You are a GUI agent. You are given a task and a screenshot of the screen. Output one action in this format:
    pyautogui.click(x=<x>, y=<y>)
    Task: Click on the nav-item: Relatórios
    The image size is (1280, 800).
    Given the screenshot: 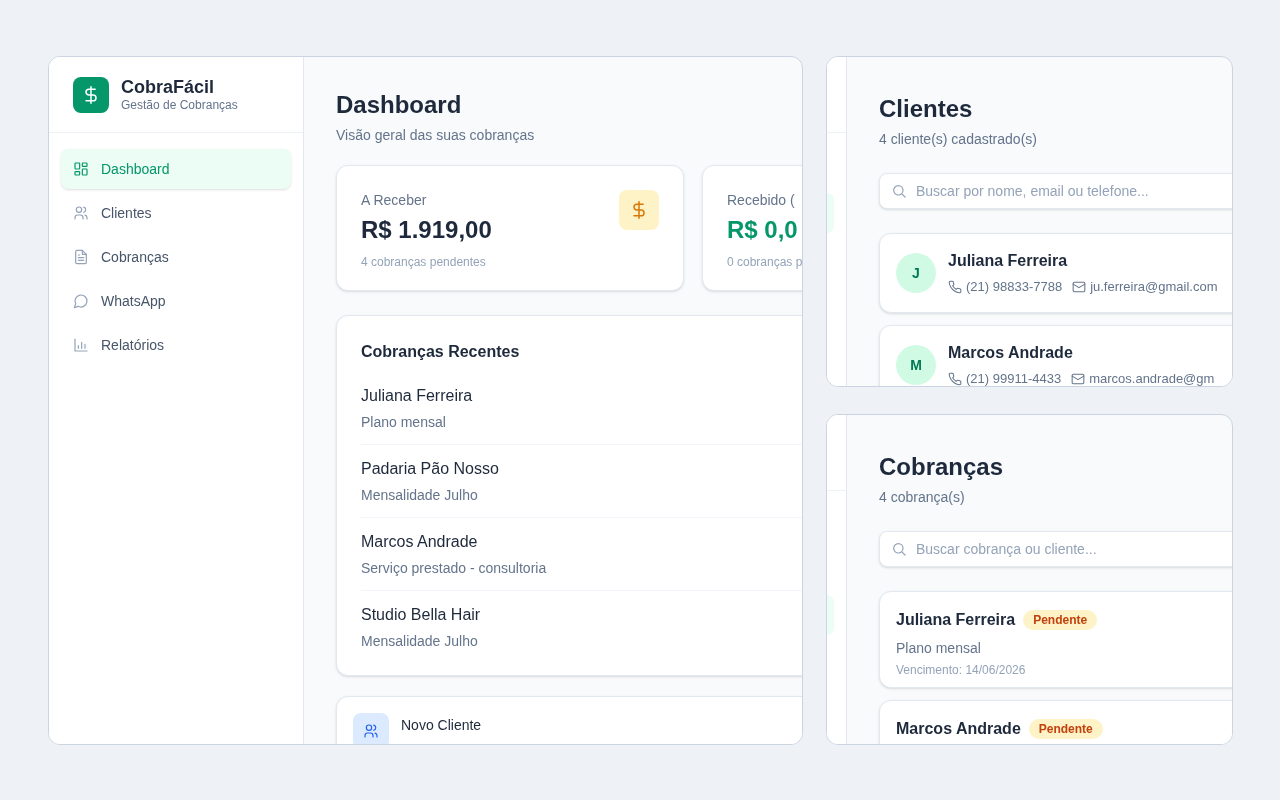 What is the action you would take?
    pyautogui.click(x=176, y=345)
    